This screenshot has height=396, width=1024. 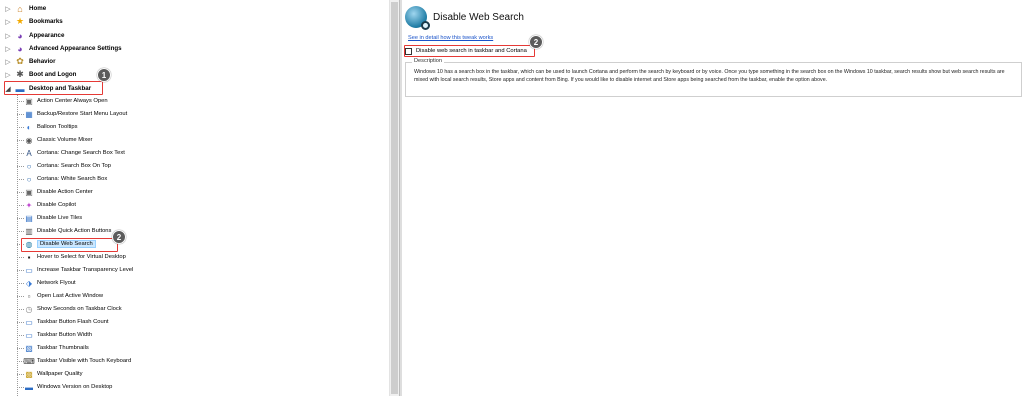 What do you see at coordinates (47, 35) in the screenshot?
I see `tree-item-label: Appearance` at bounding box center [47, 35].